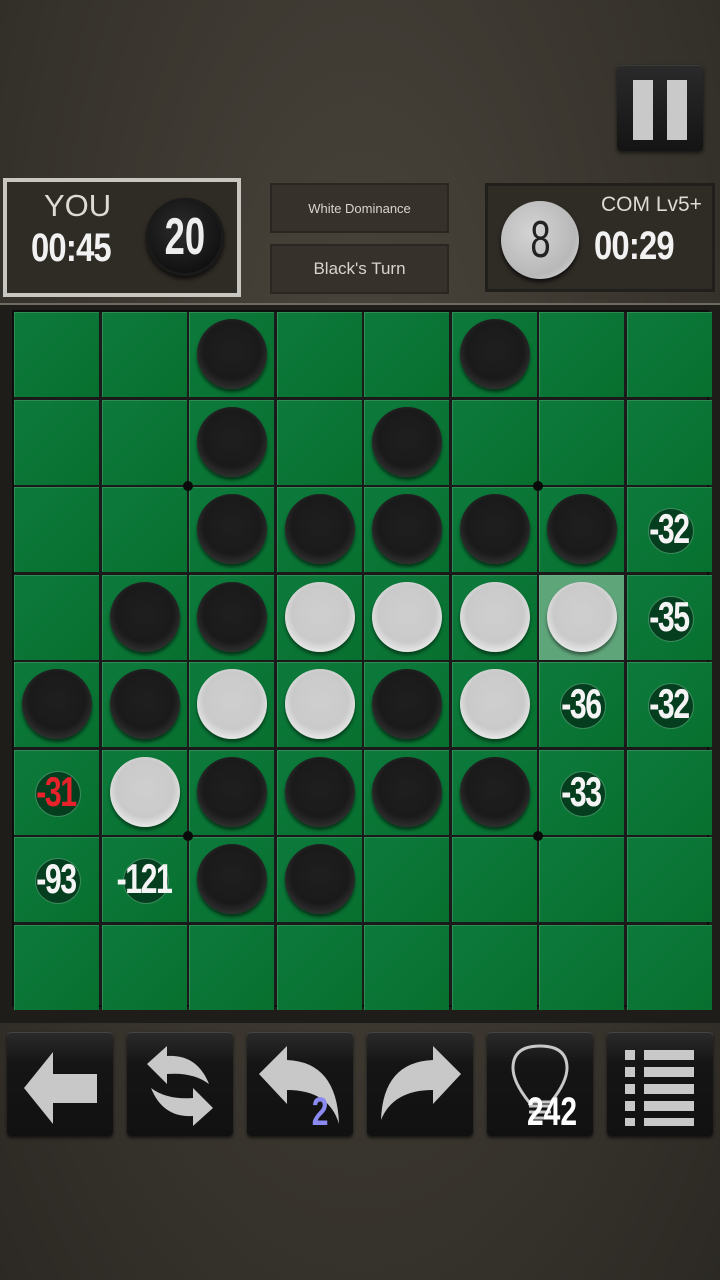 The image size is (720, 1280). I want to click on opponent-name: COM Lv5+, so click(651, 204).